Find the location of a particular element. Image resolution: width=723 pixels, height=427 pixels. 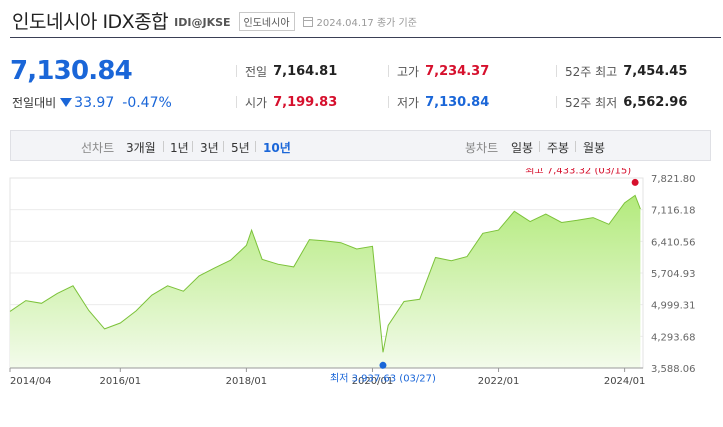

x-tick-label: 2018/01 is located at coordinates (247, 381).